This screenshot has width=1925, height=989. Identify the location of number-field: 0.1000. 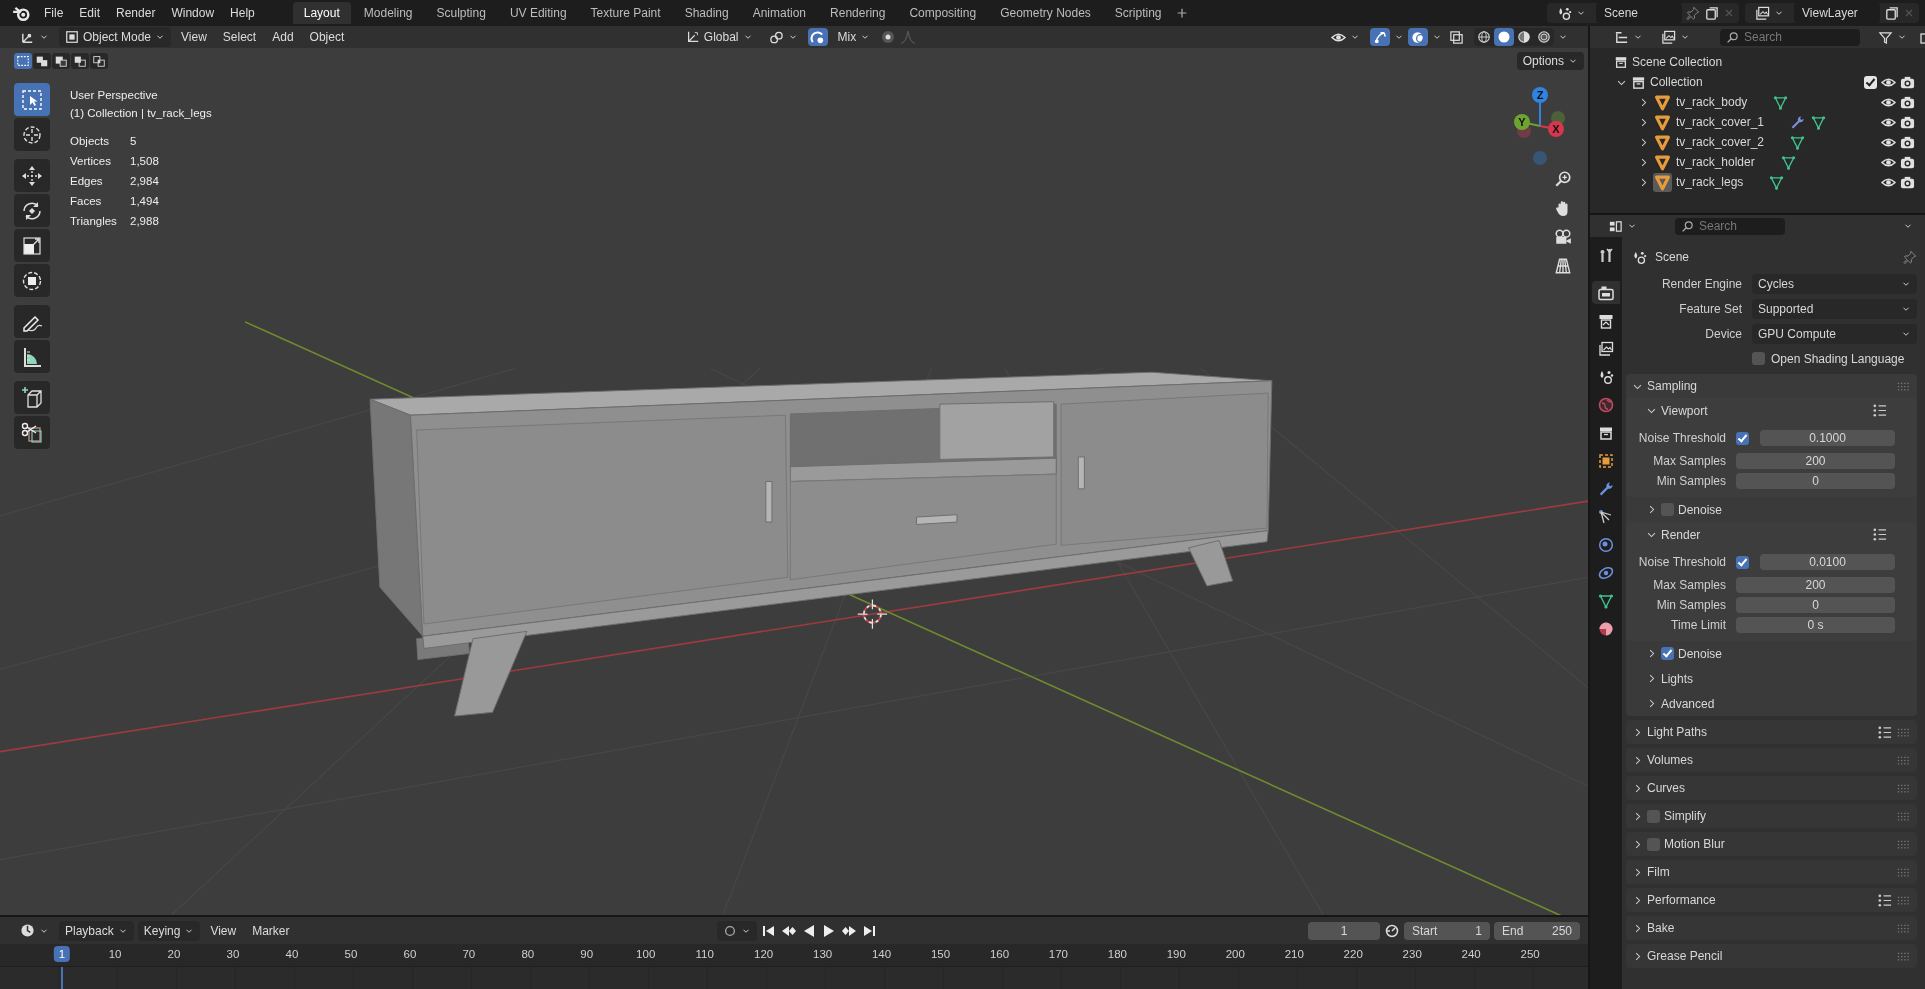
(1827, 438).